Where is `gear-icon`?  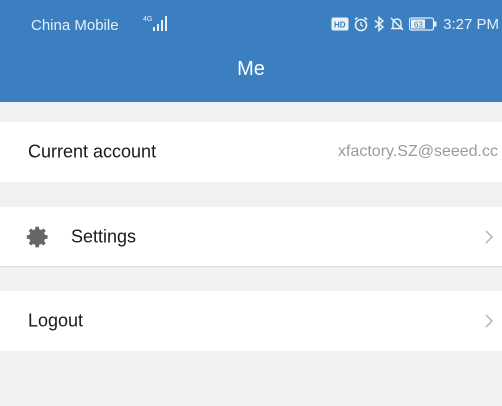 gear-icon is located at coordinates (37, 236).